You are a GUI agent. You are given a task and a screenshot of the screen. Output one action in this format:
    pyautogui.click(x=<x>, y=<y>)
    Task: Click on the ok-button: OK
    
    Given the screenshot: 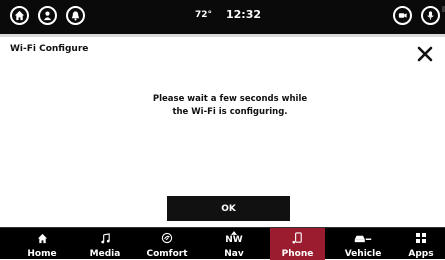 What is the action you would take?
    pyautogui.click(x=228, y=208)
    